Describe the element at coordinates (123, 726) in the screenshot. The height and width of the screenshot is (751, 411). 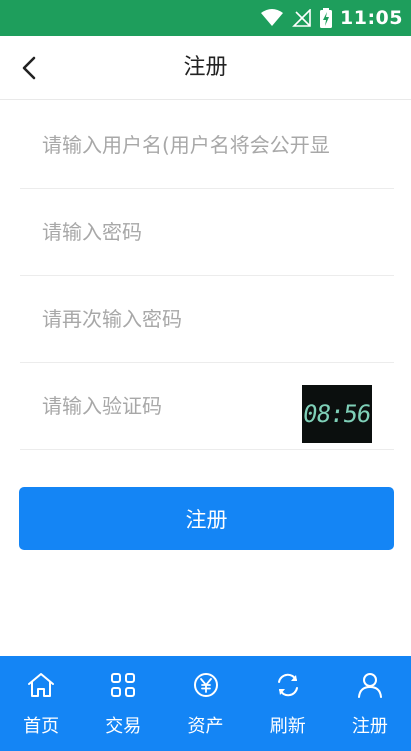
I see `tab-label: 交易` at that location.